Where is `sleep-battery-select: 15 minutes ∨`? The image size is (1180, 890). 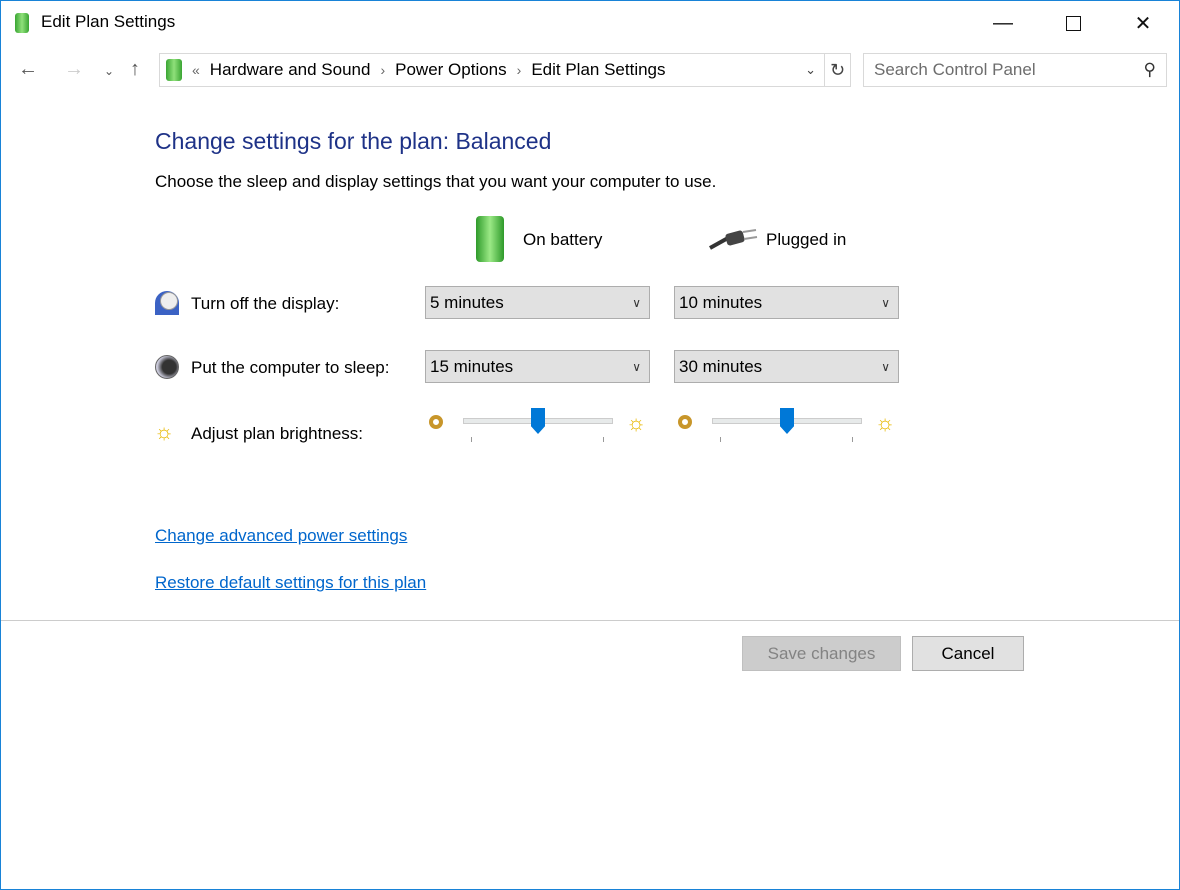 sleep-battery-select: 15 minutes ∨ is located at coordinates (537, 366).